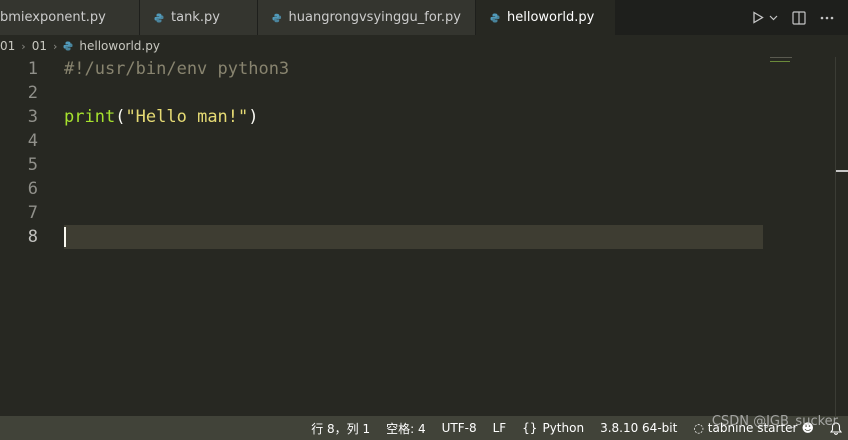  I want to click on current-line-highlight, so click(413, 237).